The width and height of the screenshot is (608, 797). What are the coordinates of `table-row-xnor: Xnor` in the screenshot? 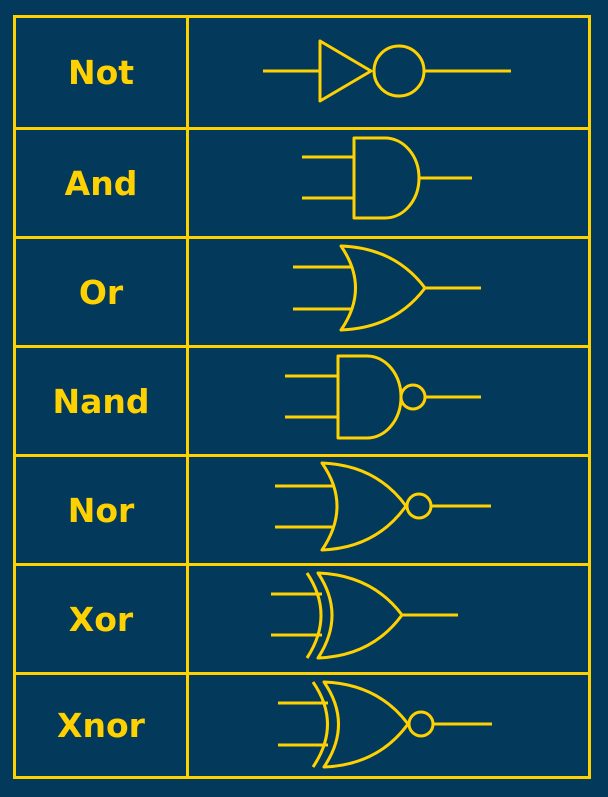 It's located at (302, 724).